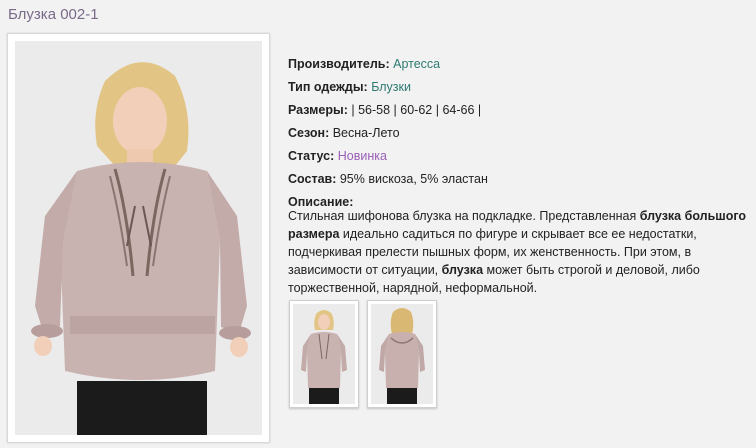 This screenshot has height=448, width=756. I want to click on size-option: 56-58, so click(374, 110).